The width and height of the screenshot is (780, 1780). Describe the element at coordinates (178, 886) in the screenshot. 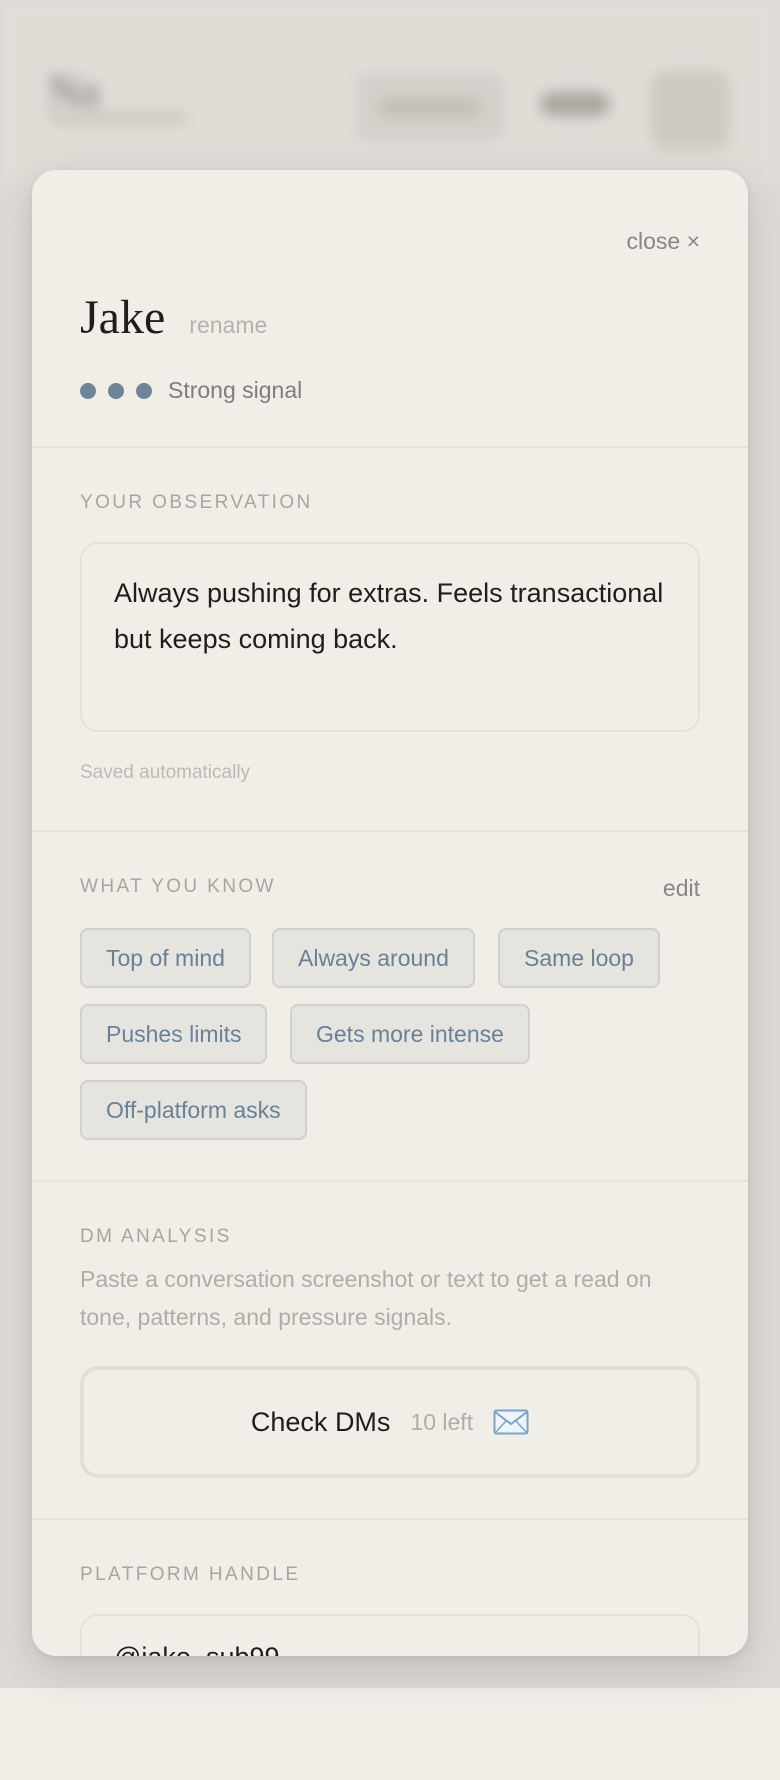

I see `knowledge-section-label: WHAT YOU KNOW` at that location.